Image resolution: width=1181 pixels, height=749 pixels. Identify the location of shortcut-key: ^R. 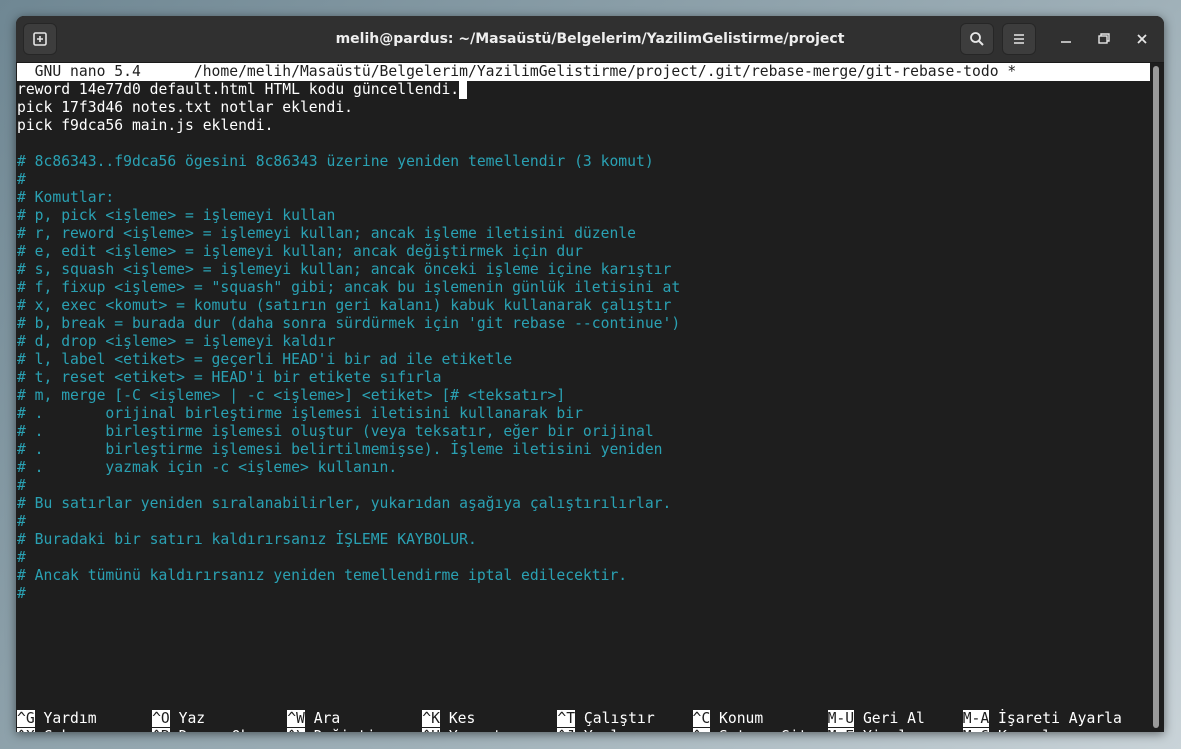
(161, 730).